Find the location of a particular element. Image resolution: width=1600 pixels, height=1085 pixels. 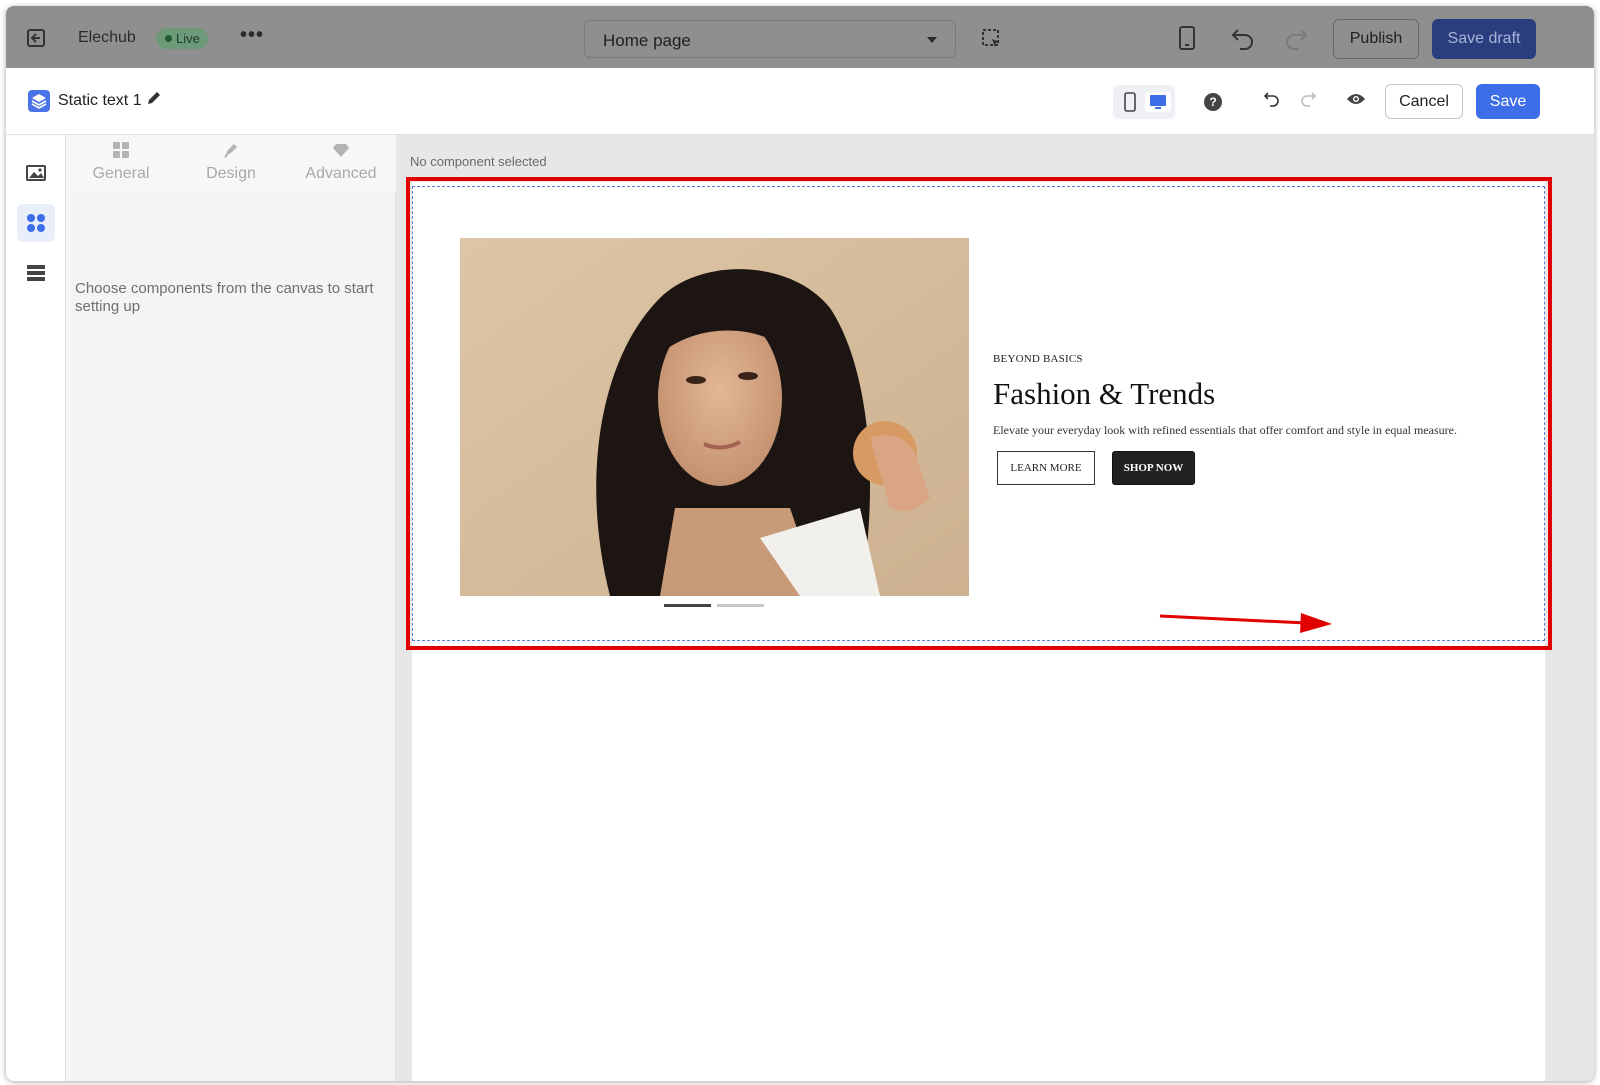

editor-undo-icon is located at coordinates (1272, 101).